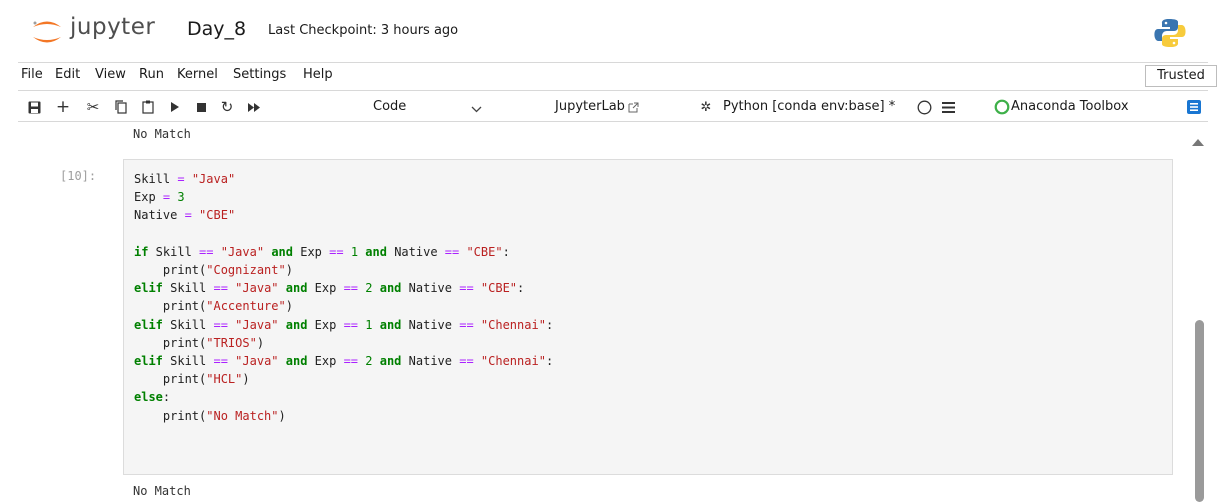 The image size is (1219, 502). I want to click on anaconda-toolbox-button: Anaconda Toolbox, so click(1070, 106).